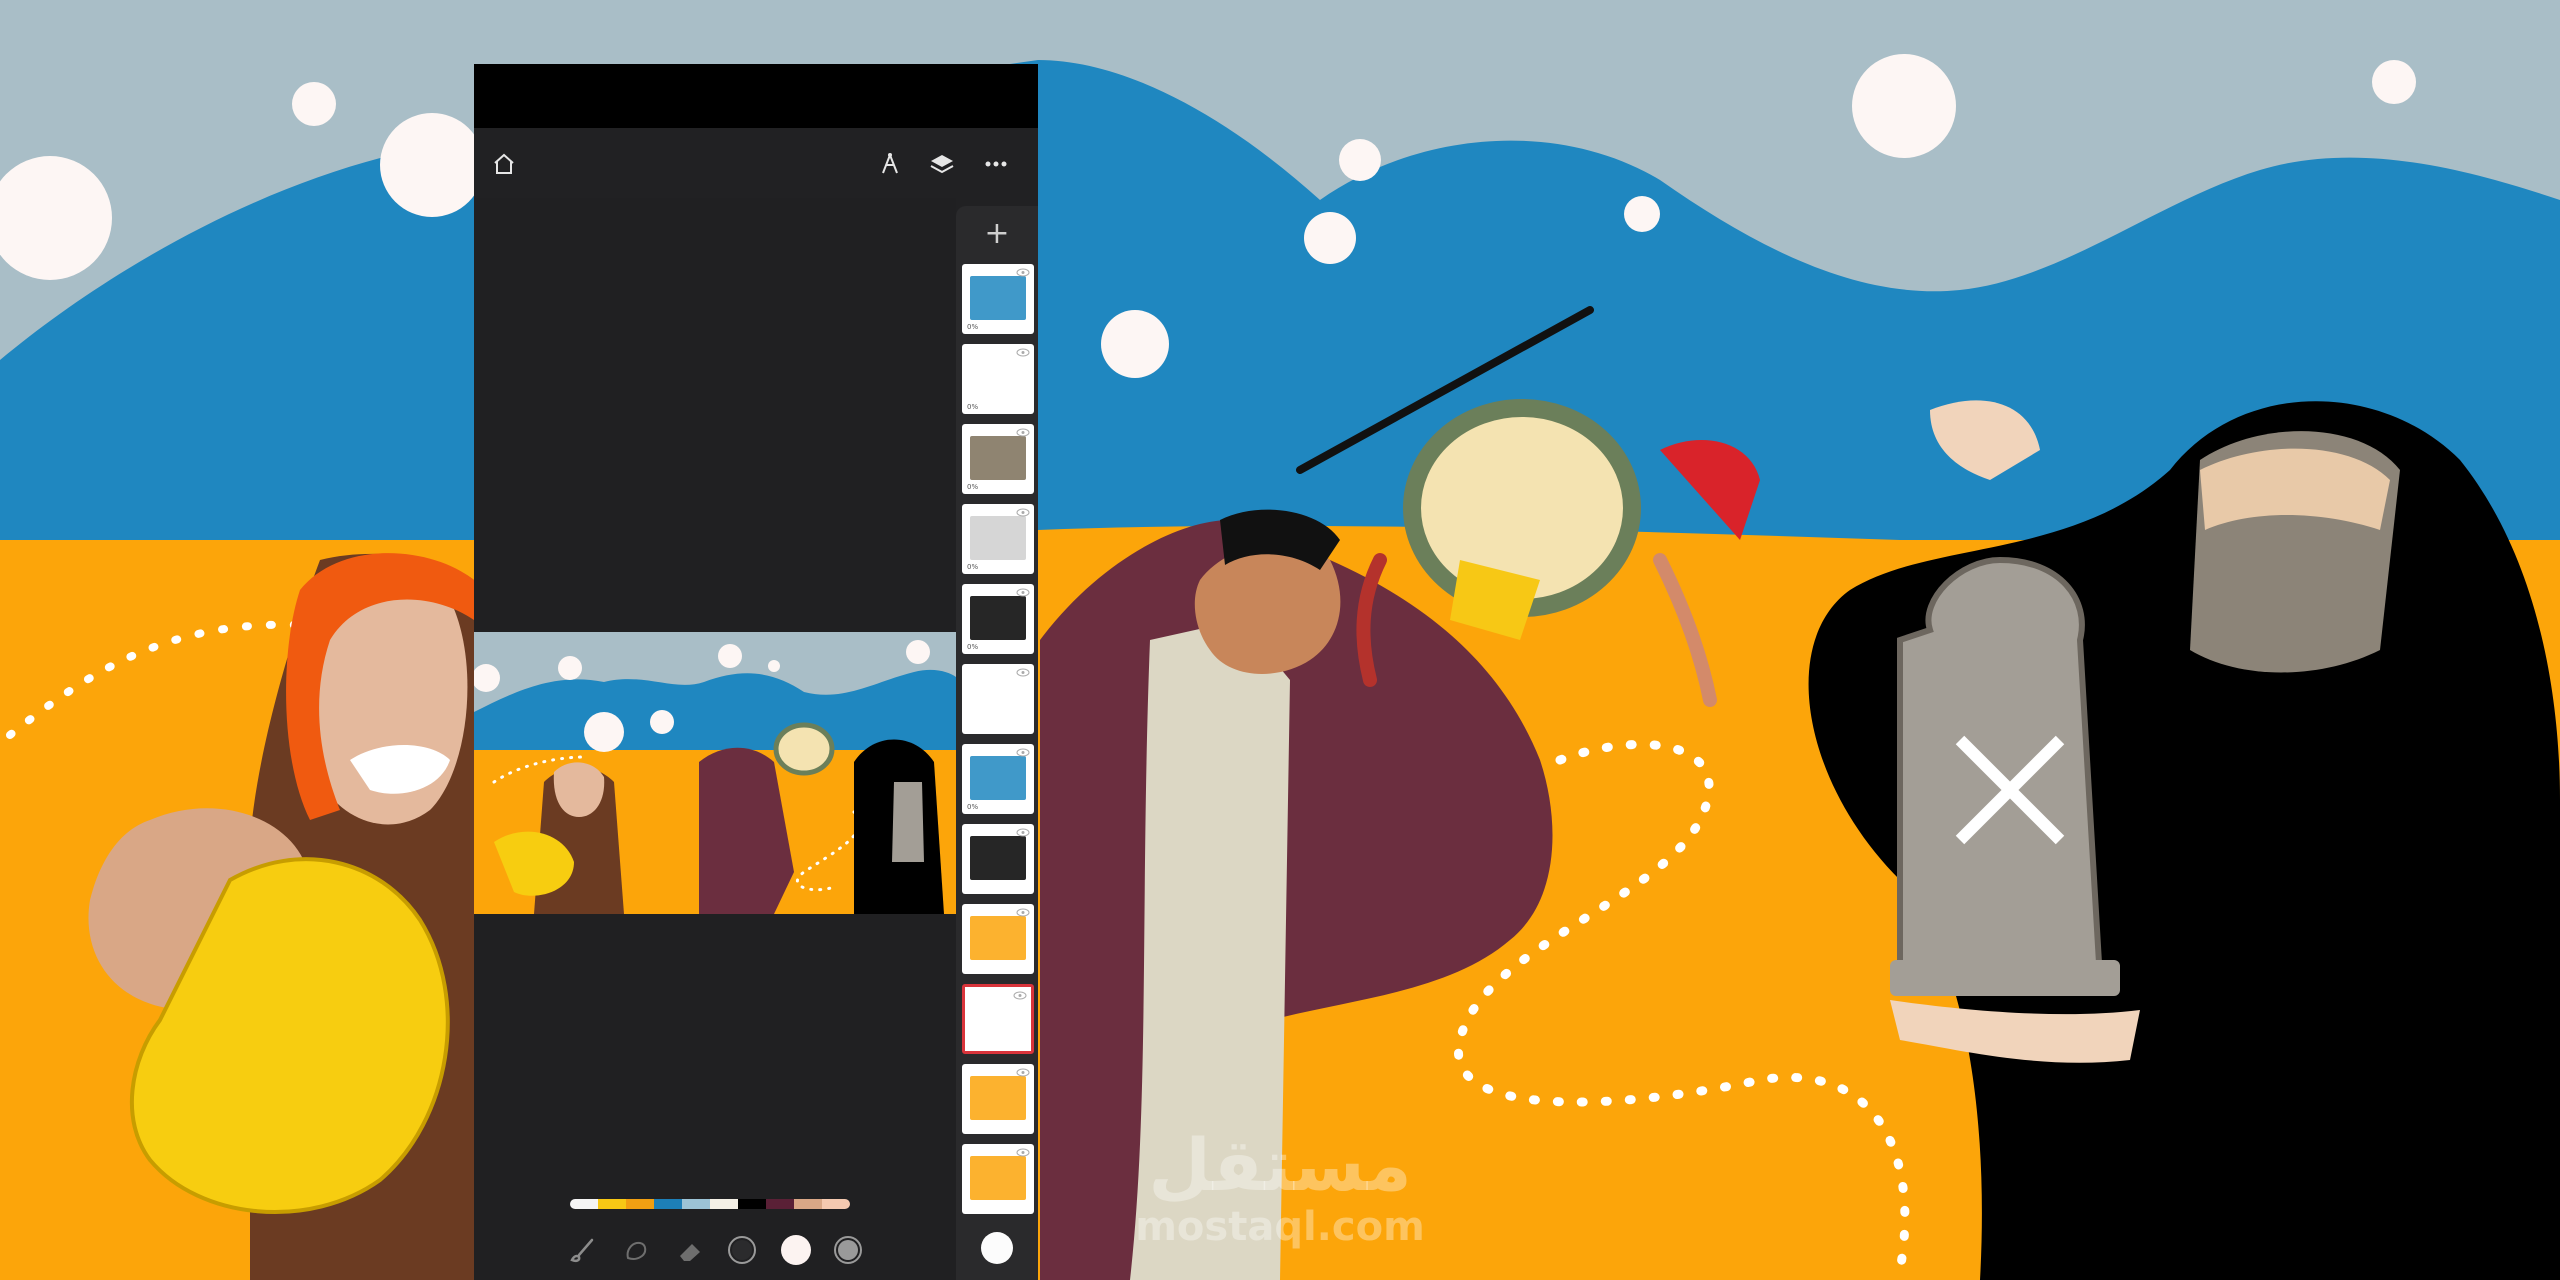  What do you see at coordinates (636, 1250) in the screenshot?
I see `smudge-tool-icon` at bounding box center [636, 1250].